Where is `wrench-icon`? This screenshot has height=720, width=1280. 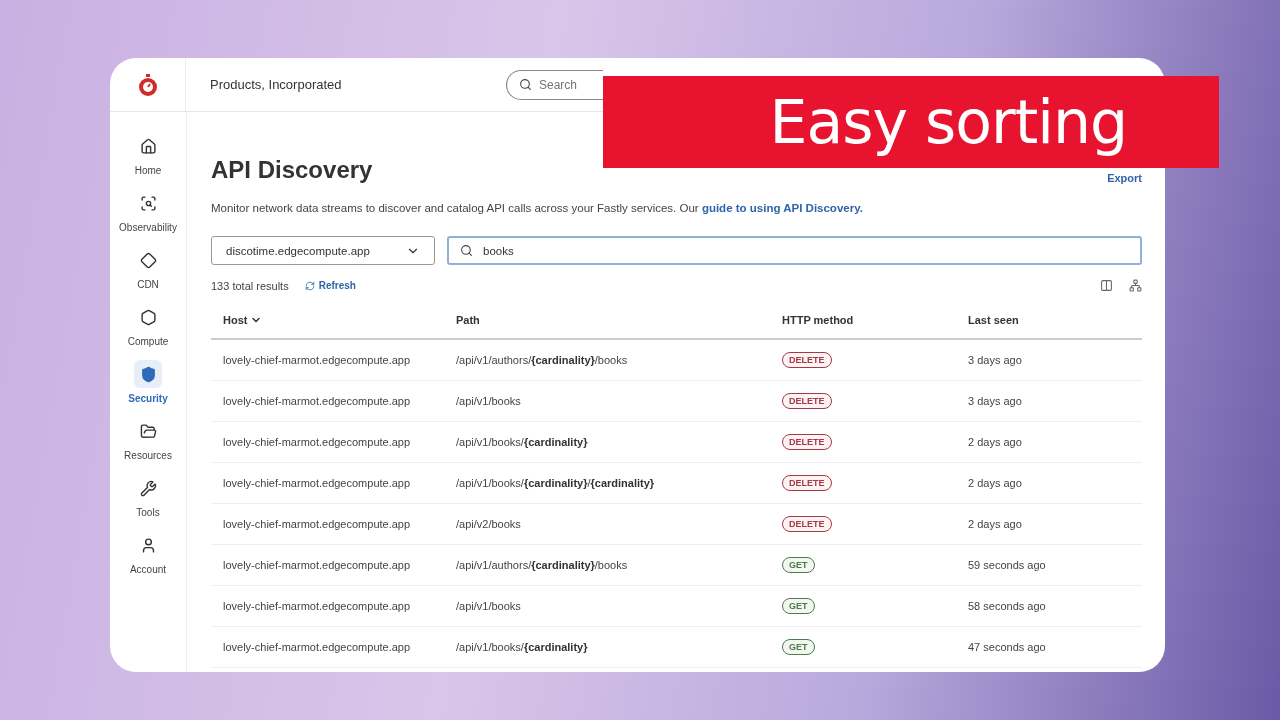
wrench-icon is located at coordinates (148, 488).